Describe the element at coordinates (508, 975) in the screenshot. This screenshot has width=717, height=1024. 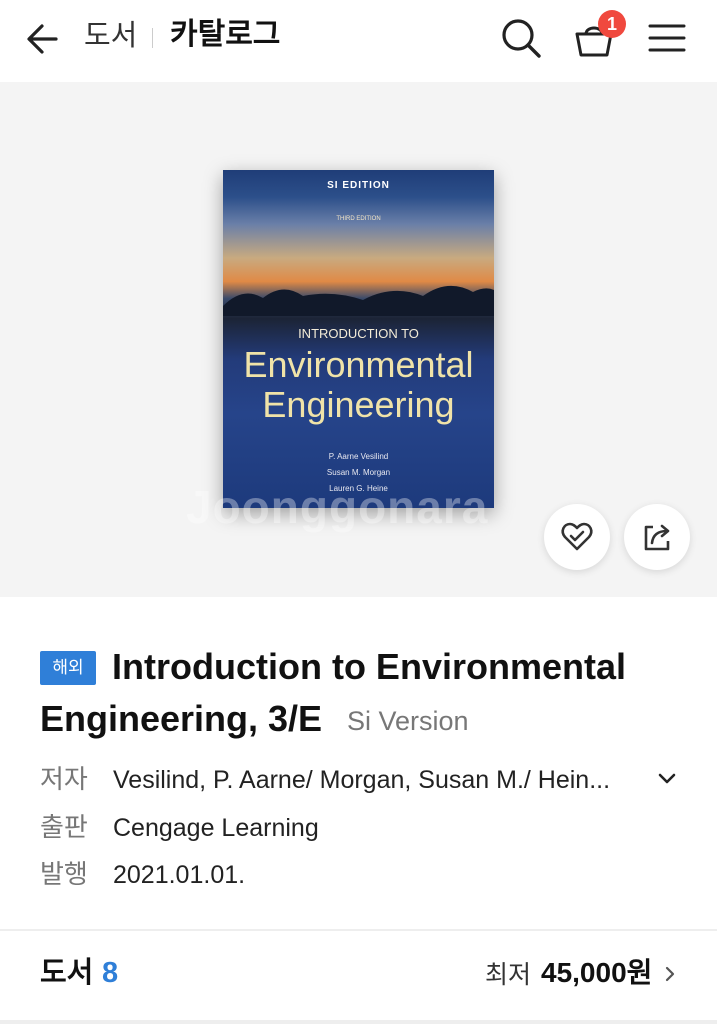
I see `lowest-price-label: 최저` at that location.